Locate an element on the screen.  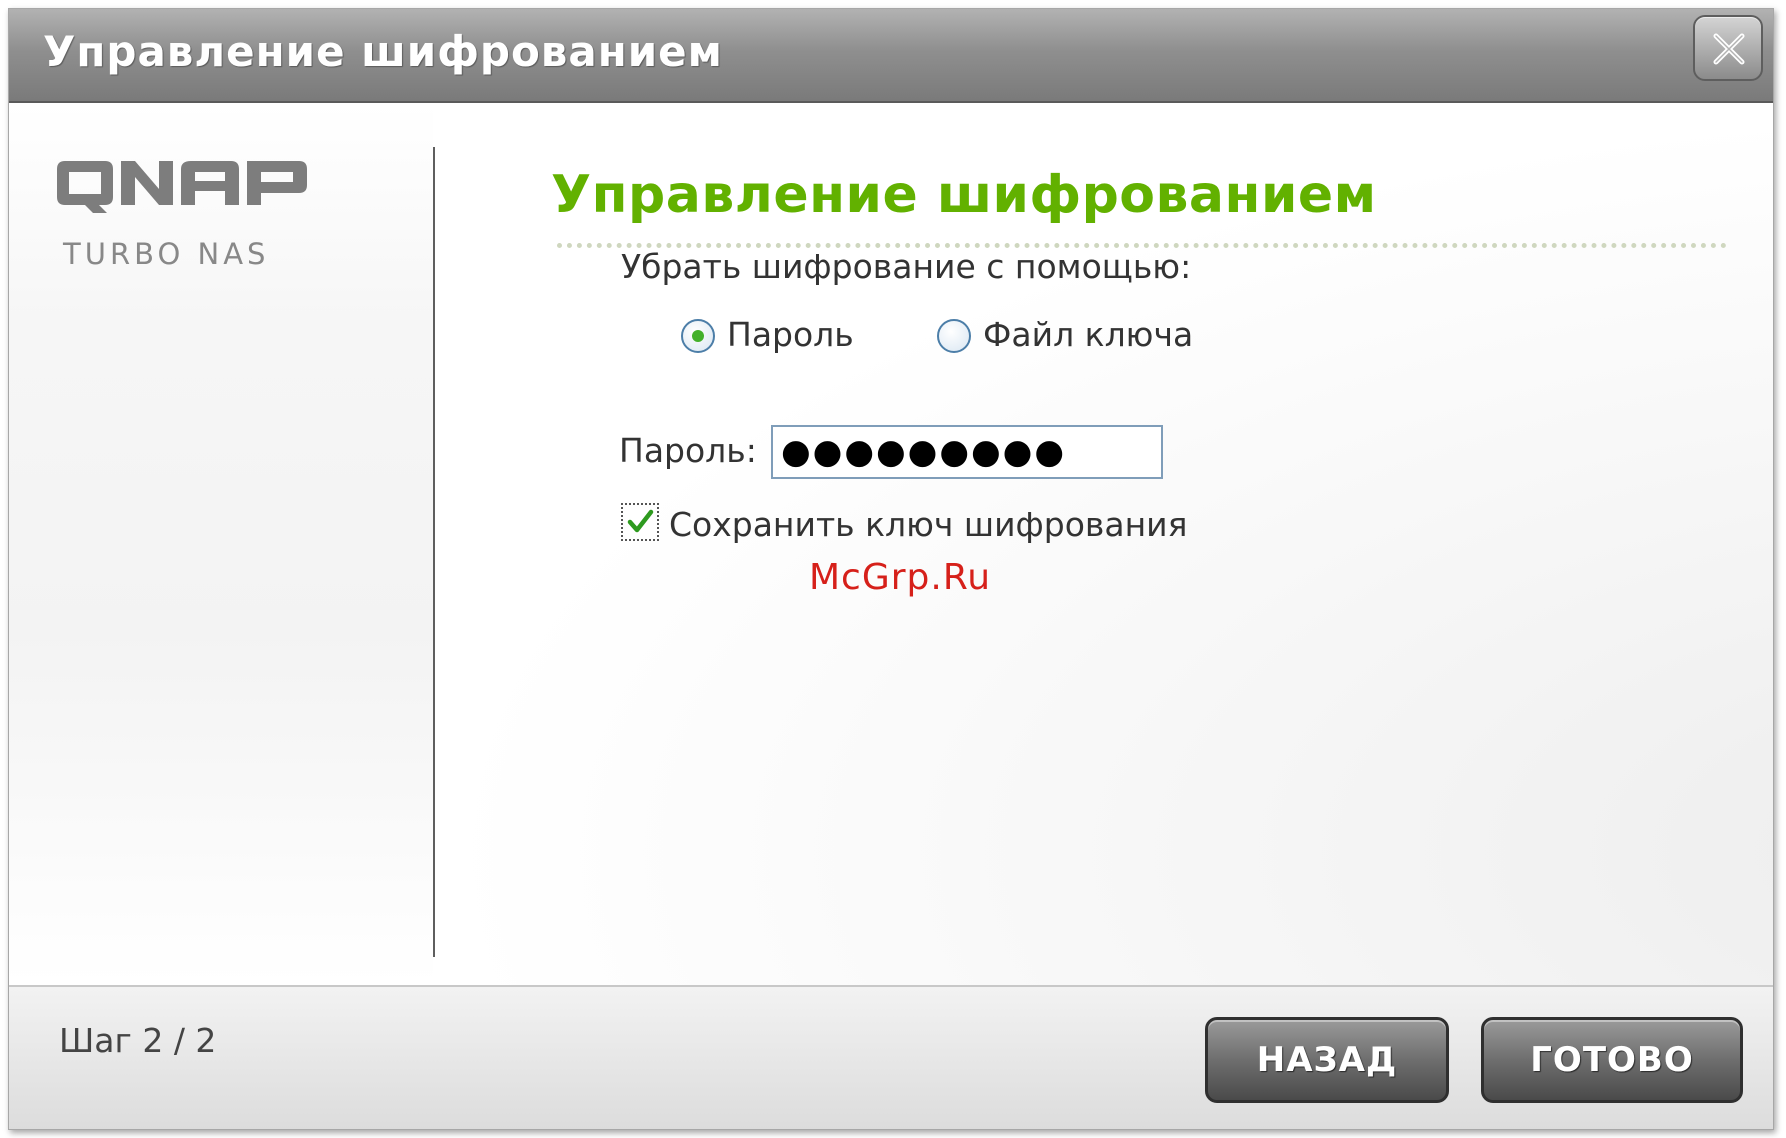
title-bar: Управление шифрованием is located at coordinates (891, 56).